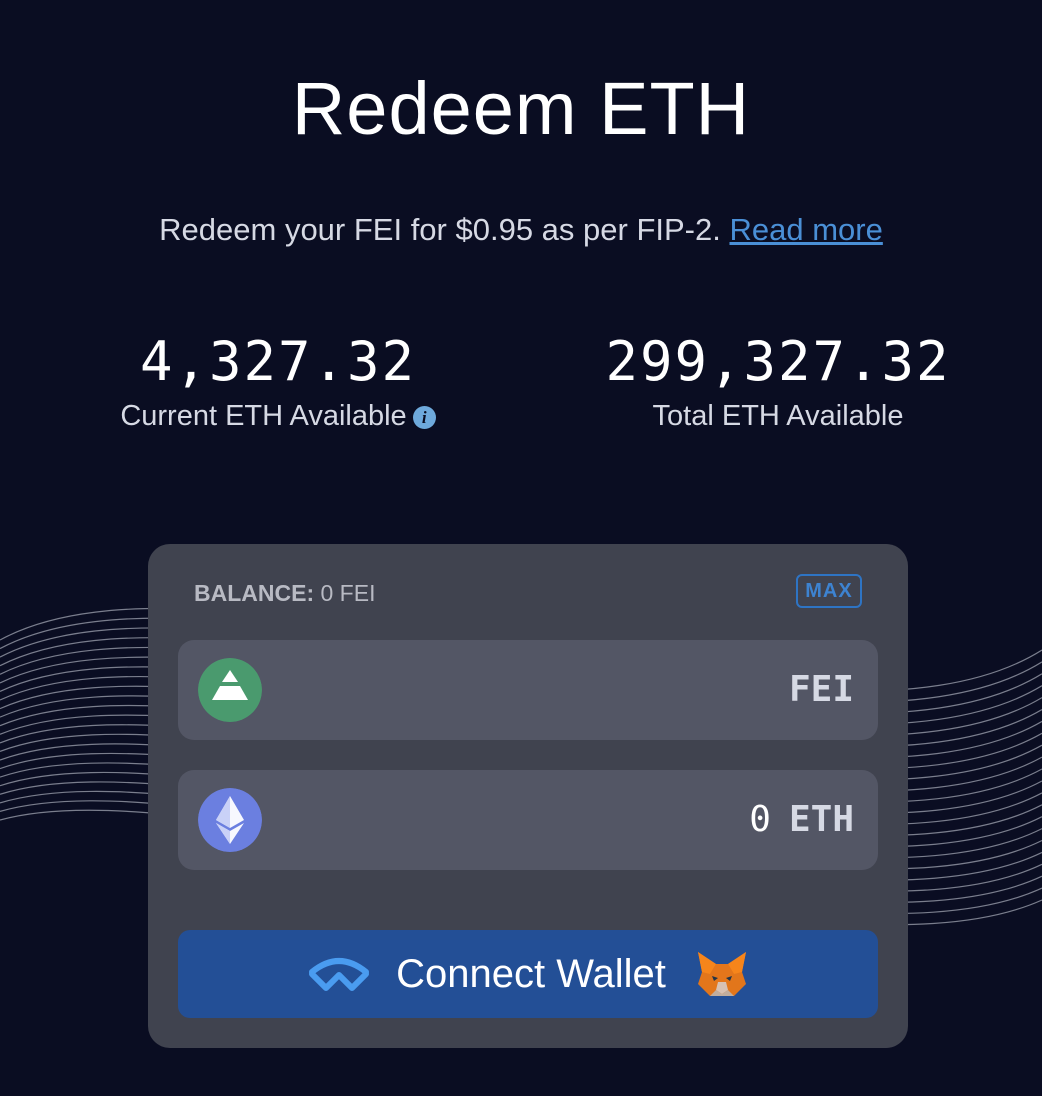 The image size is (1042, 1096). What do you see at coordinates (721, 974) in the screenshot?
I see `metamask-fox-icon` at bounding box center [721, 974].